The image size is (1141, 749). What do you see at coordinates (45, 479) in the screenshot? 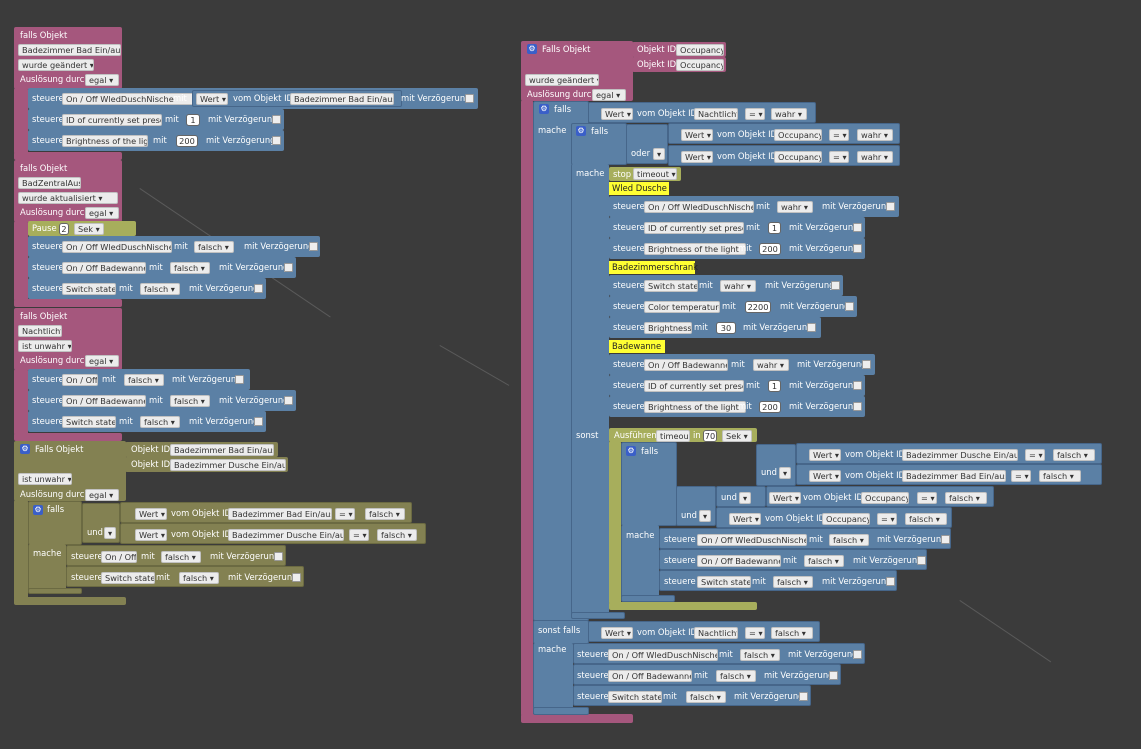
I see `event-dropdown: ist unwahr ▾` at bounding box center [45, 479].